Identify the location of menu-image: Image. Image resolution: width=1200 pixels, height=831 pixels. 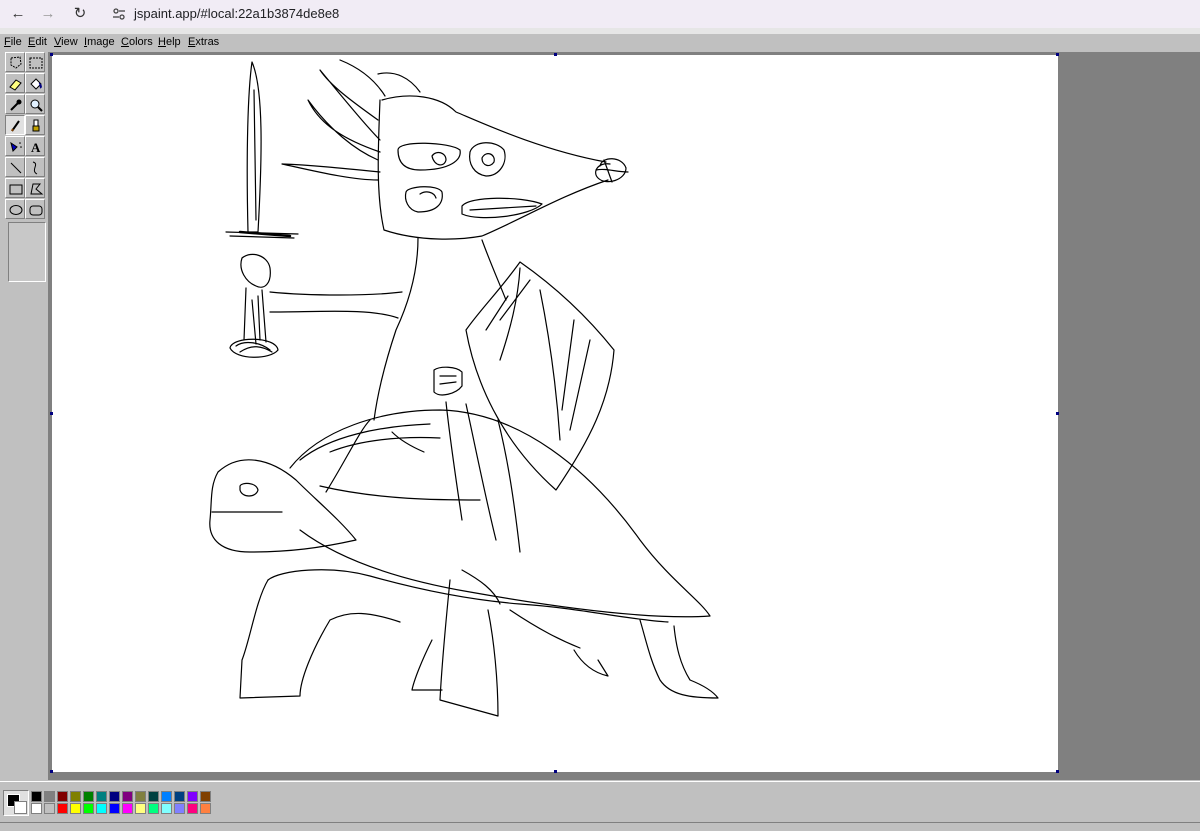
(99, 42).